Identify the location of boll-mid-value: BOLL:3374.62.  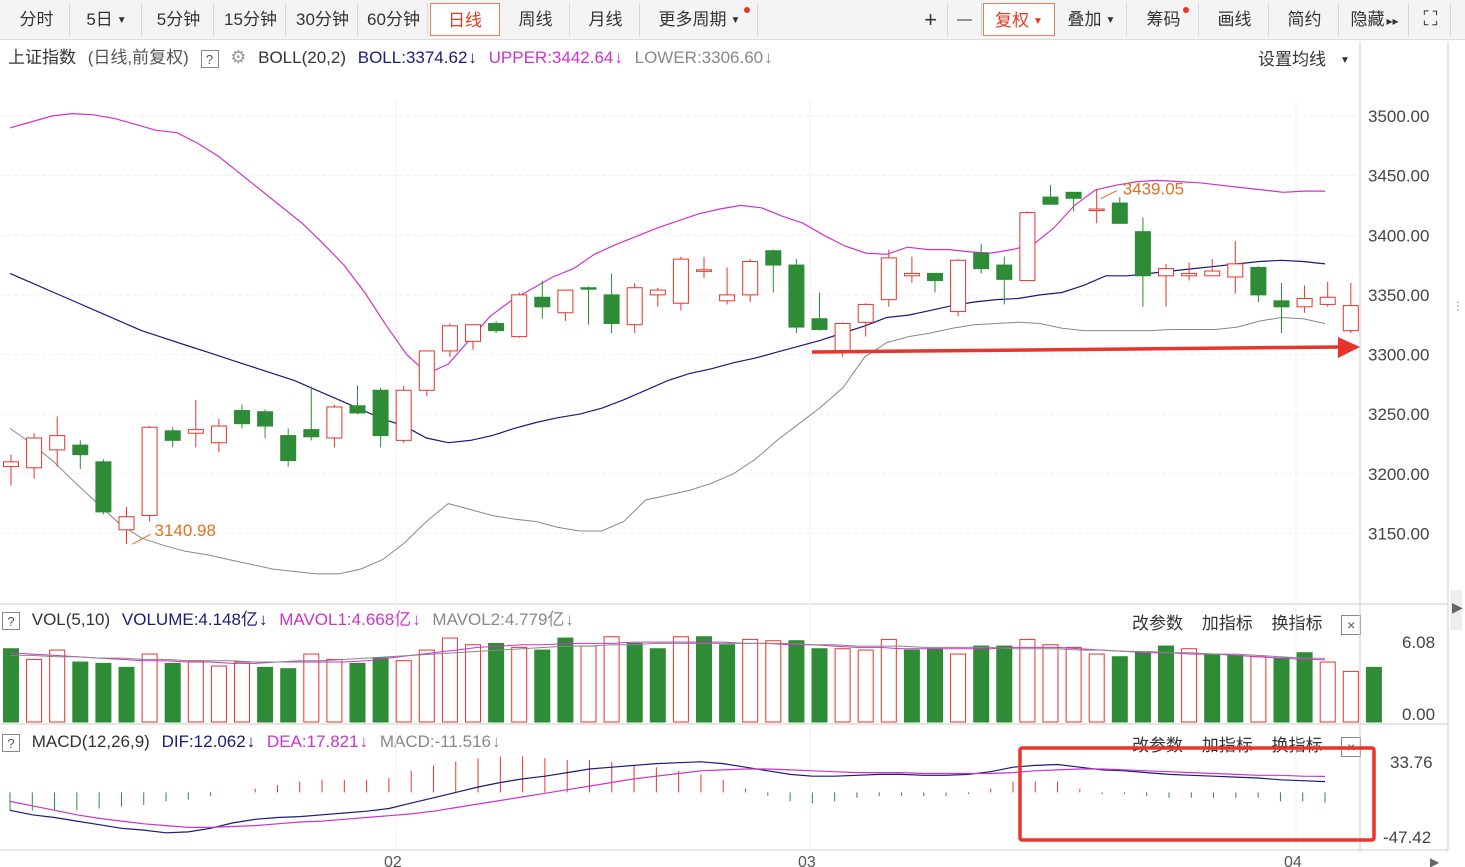
(412, 57).